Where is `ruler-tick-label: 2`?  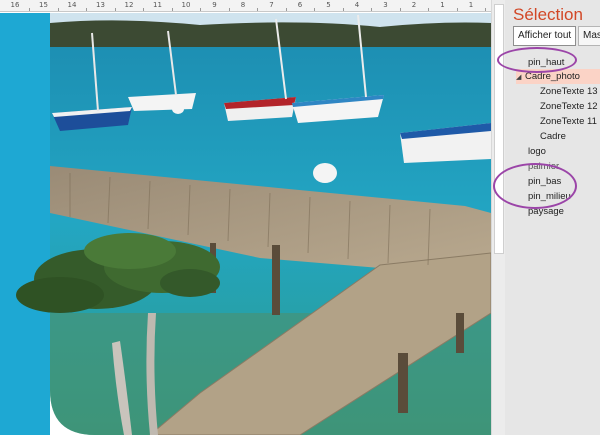
ruler-tick-label: 2 is located at coordinates (414, 5).